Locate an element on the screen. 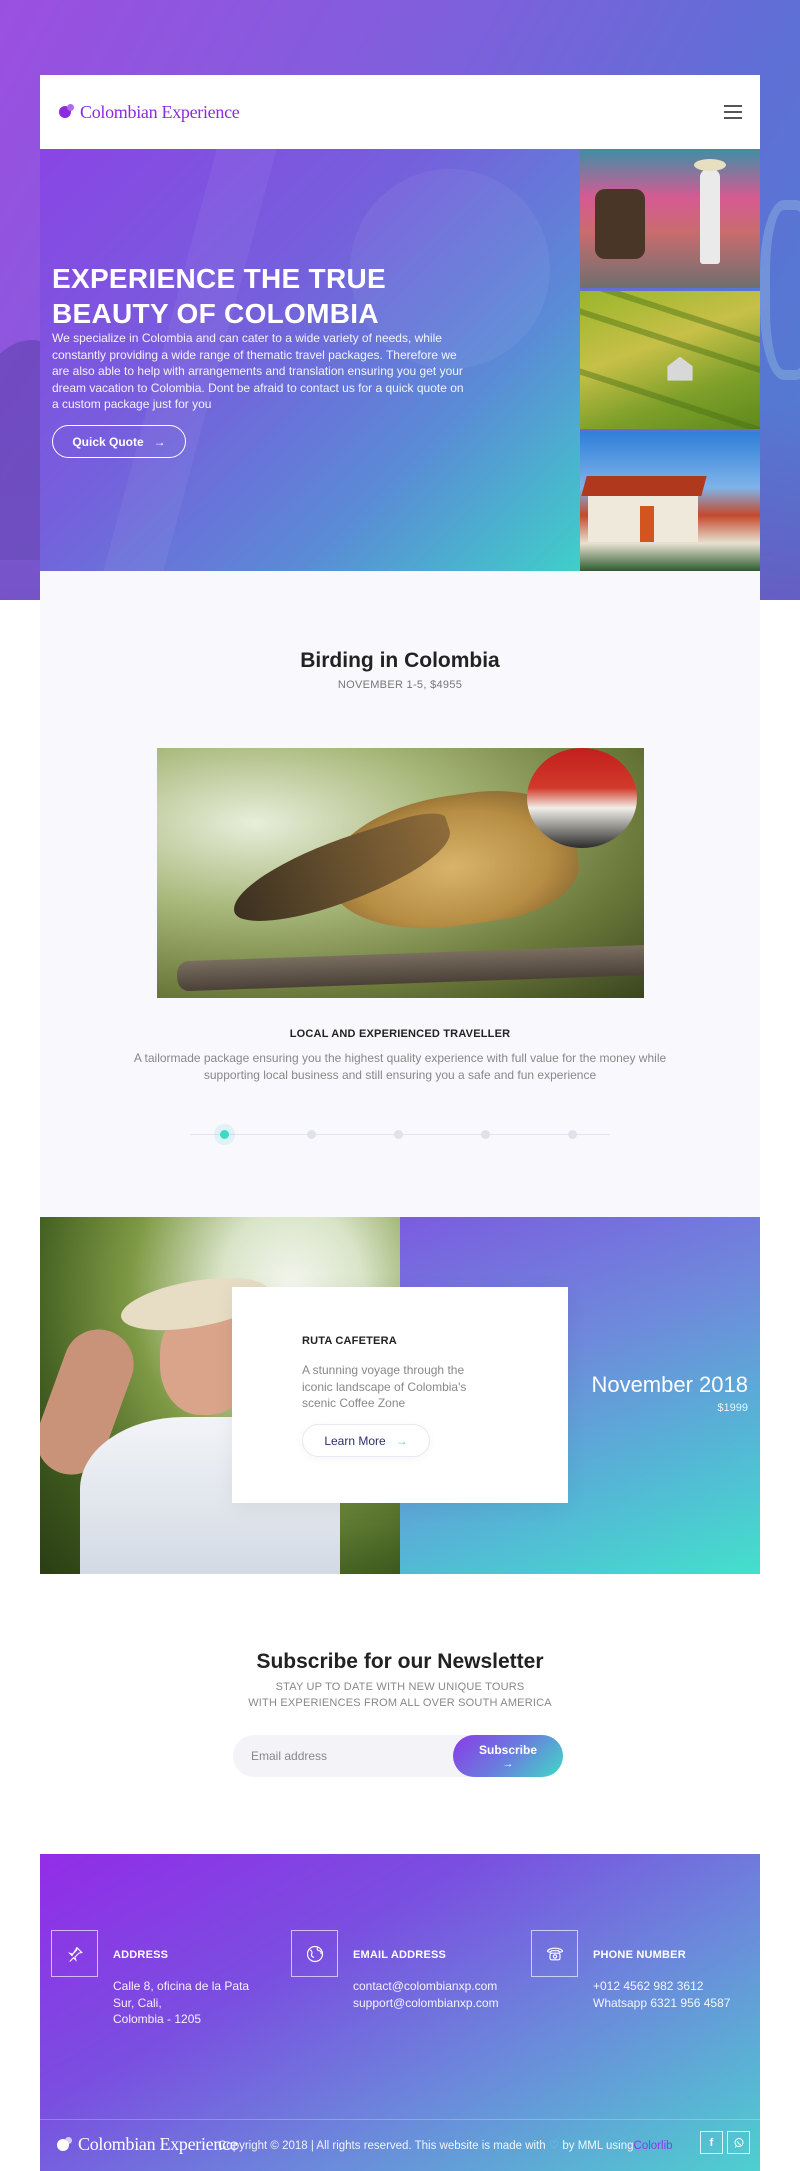  contact-label: PHONE NUMBER is located at coordinates (639, 1955).